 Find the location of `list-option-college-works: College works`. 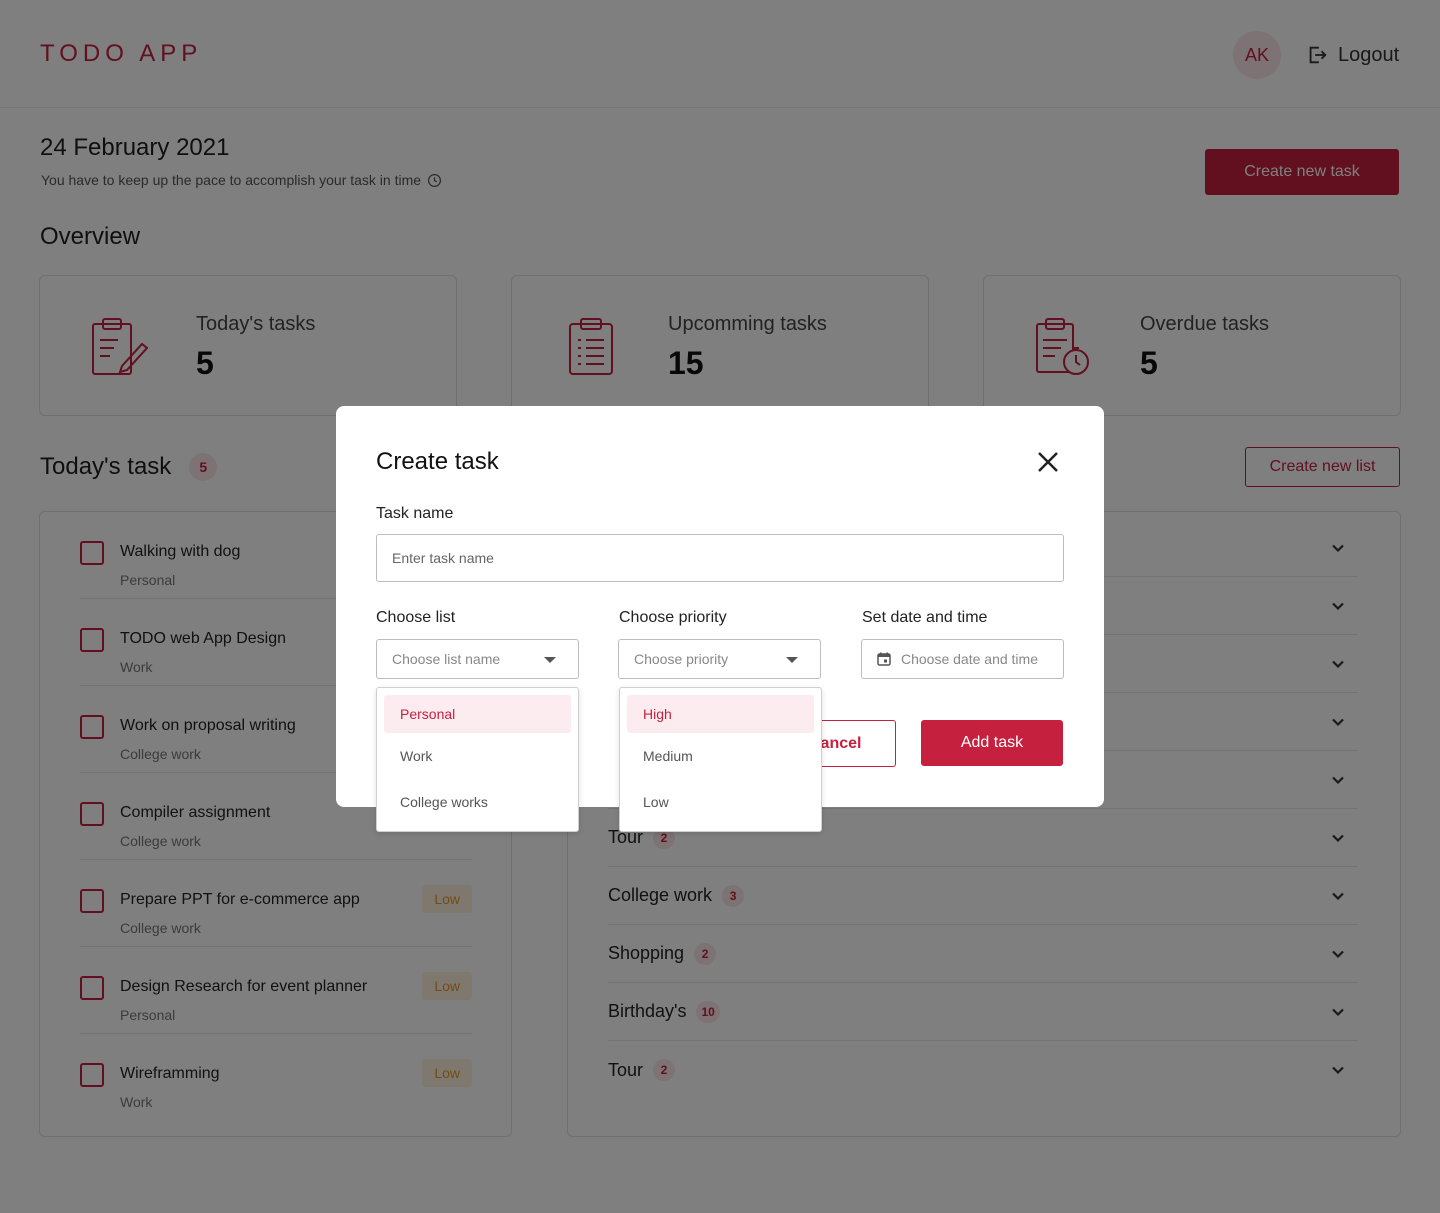

list-option-college-works: College works is located at coordinates (477, 802).